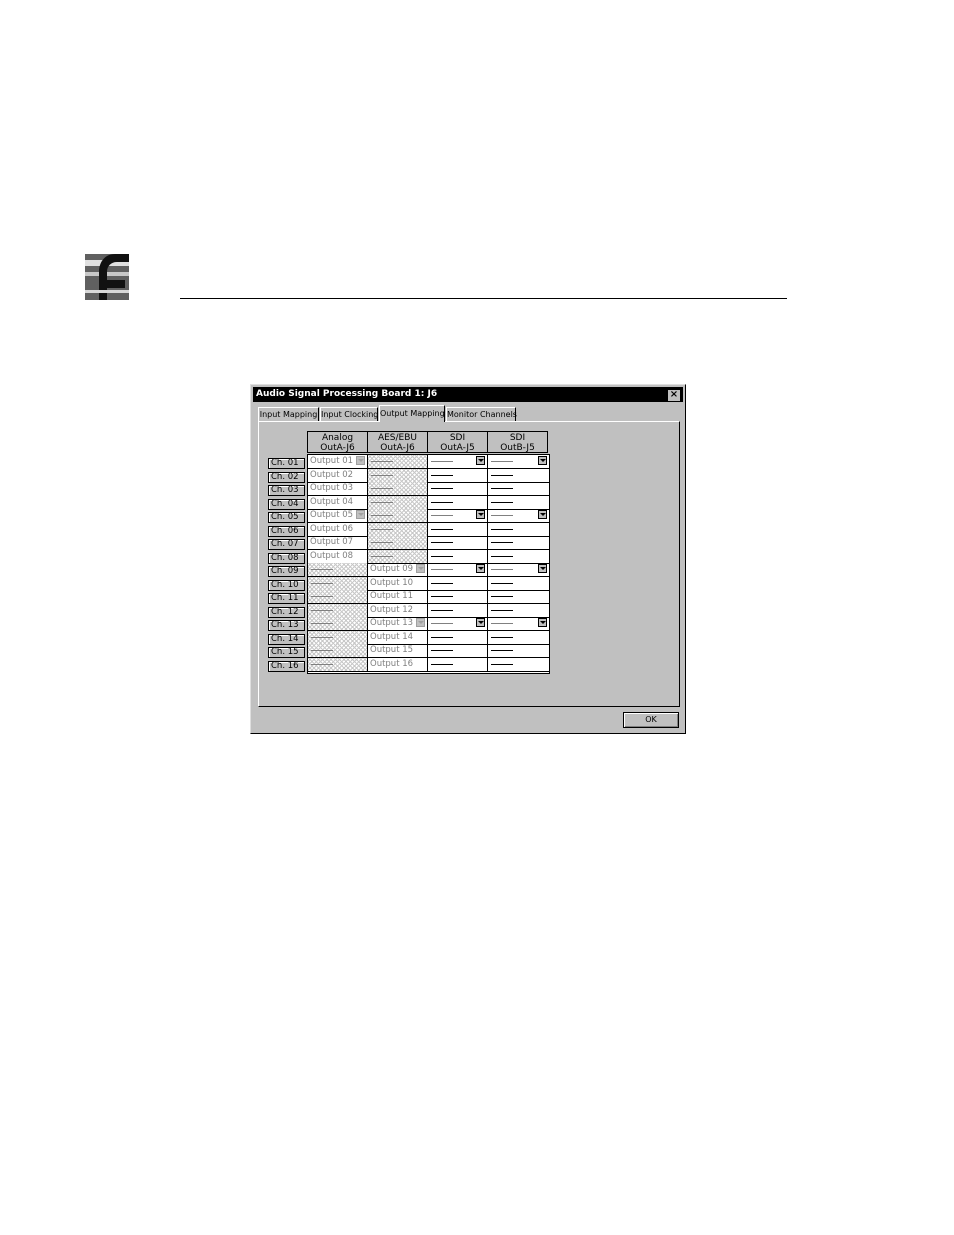  Describe the element at coordinates (392, 610) in the screenshot. I see `output-name: Output 12` at that location.